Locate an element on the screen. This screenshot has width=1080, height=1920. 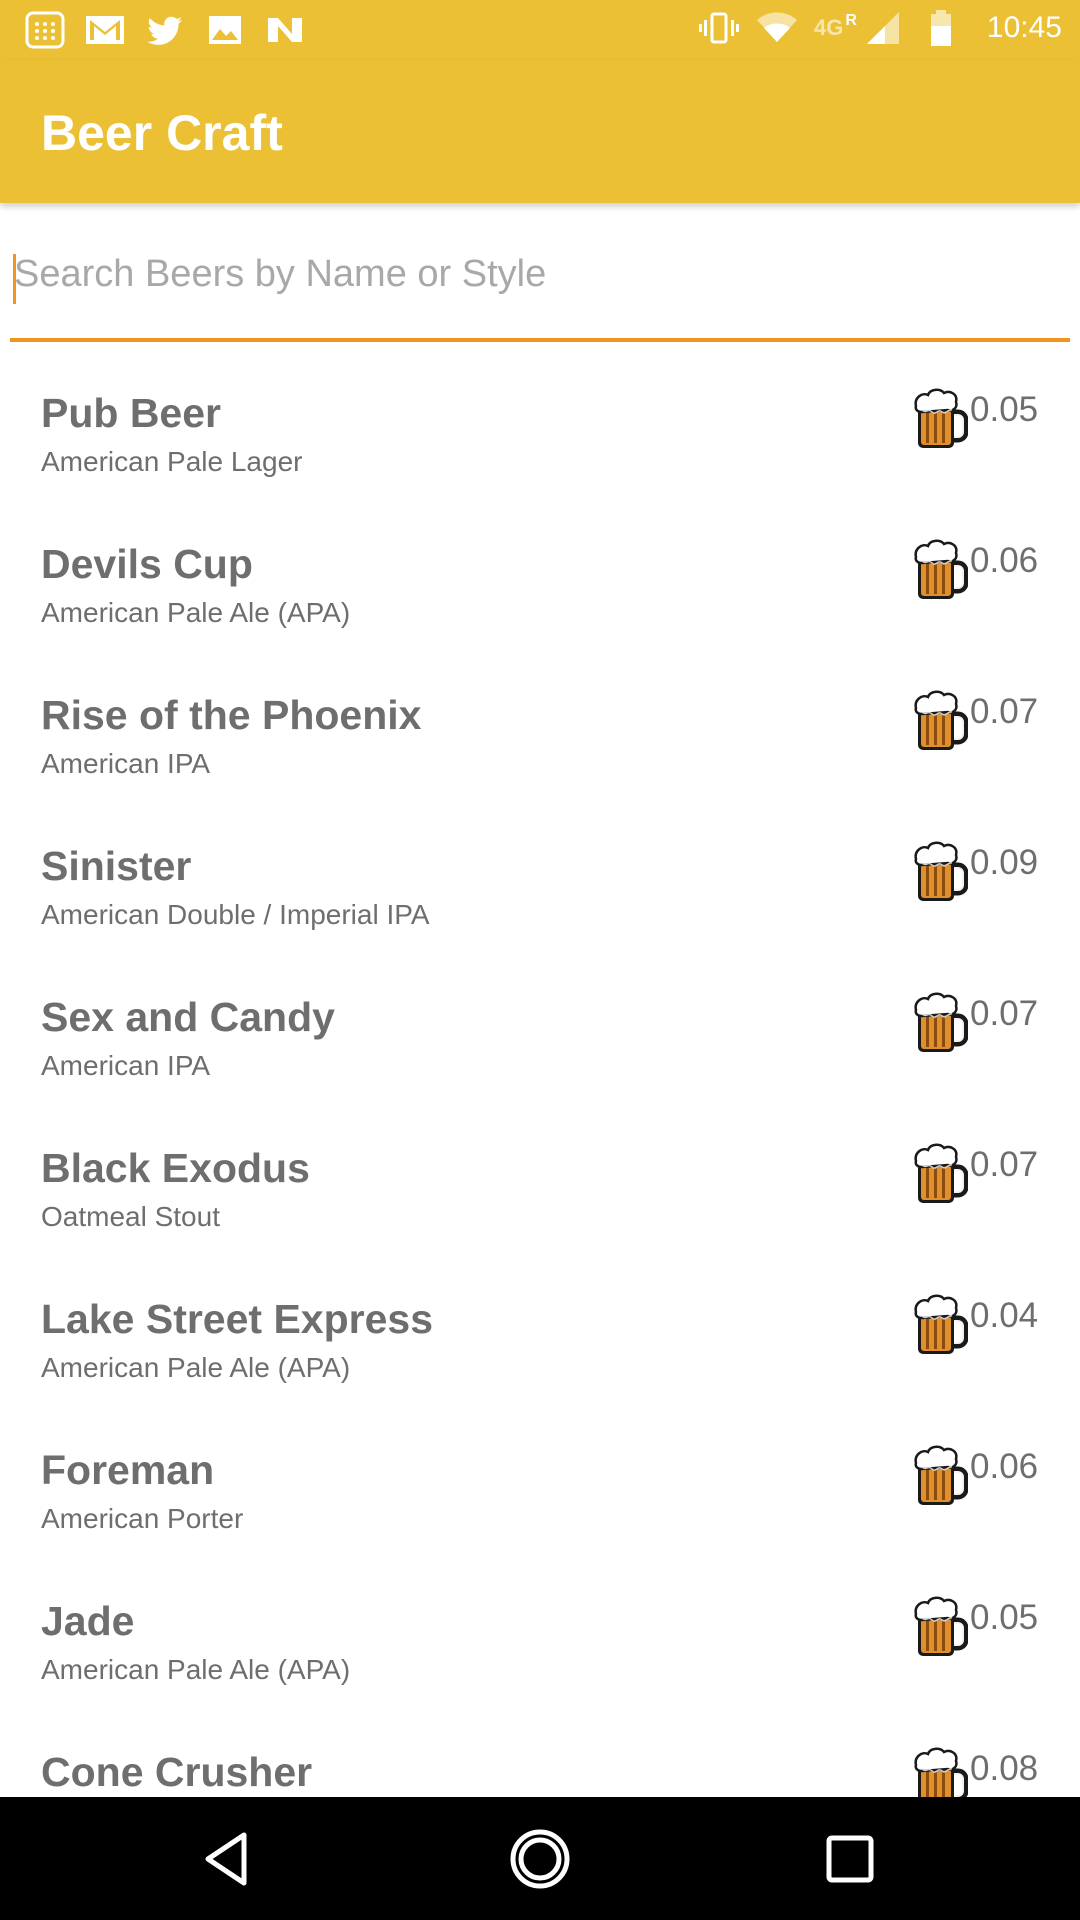
beer-list-item: Pub Beer American Pale Lager 0.05 is located at coordinates (540, 423).